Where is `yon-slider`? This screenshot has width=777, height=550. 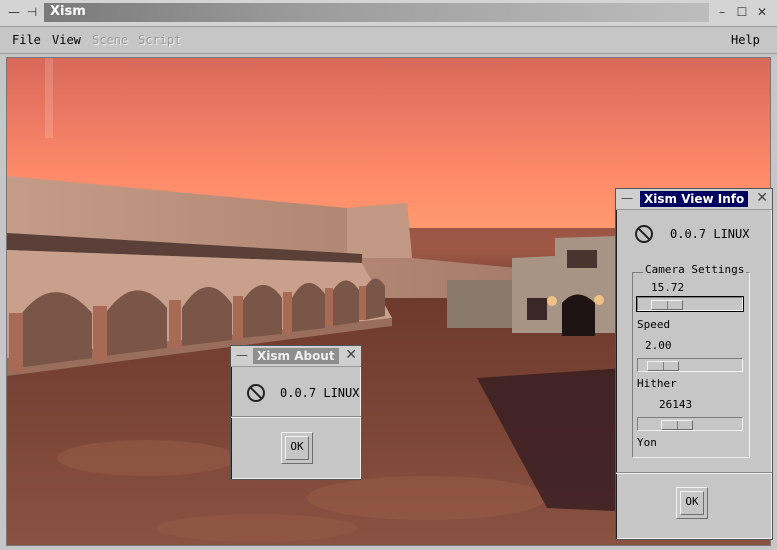 yon-slider is located at coordinates (690, 424).